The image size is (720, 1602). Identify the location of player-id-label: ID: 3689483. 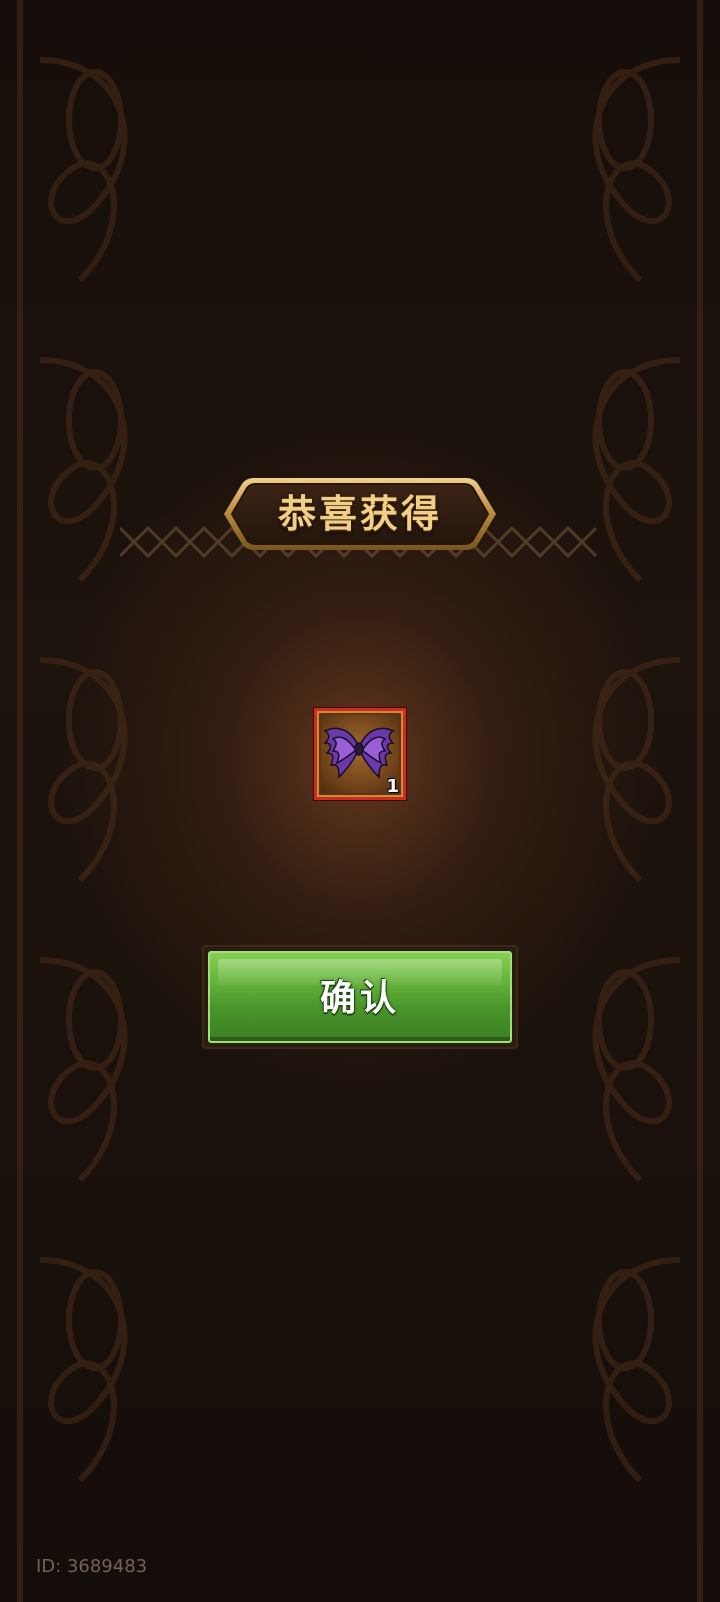
(92, 1566).